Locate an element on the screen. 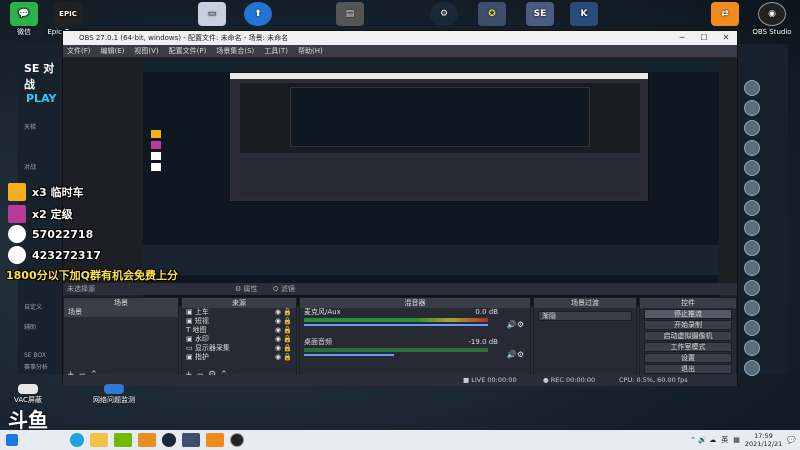  desktop-icon-blue-app: ⬆ is located at coordinates (258, 15).